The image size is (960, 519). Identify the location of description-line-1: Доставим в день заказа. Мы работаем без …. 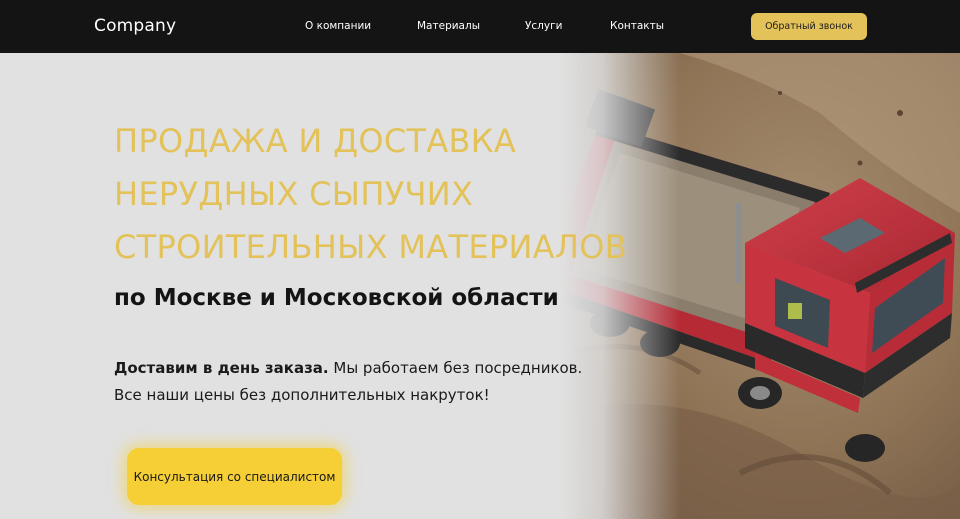
(348, 368).